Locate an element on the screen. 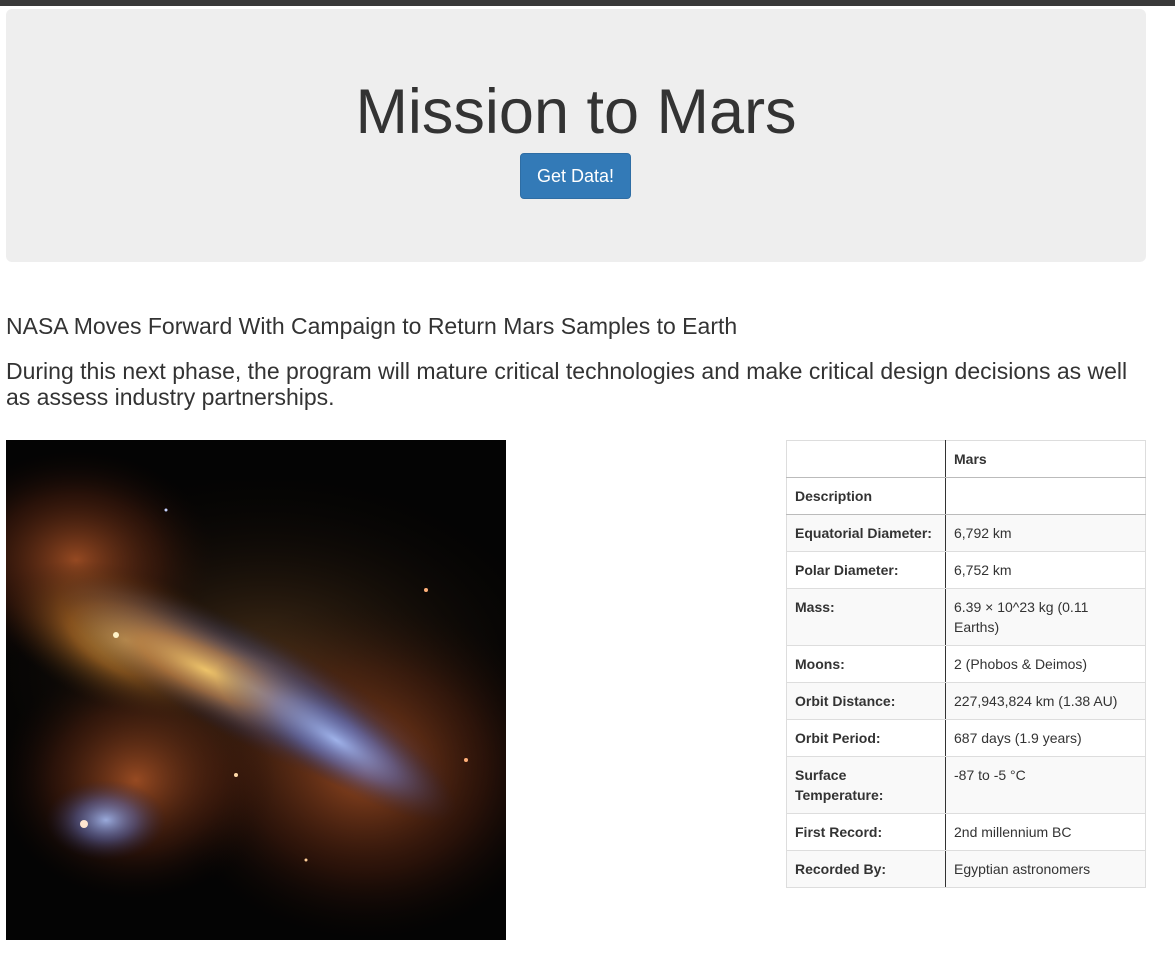 The image size is (1175, 956). table-row: Description is located at coordinates (966, 496).